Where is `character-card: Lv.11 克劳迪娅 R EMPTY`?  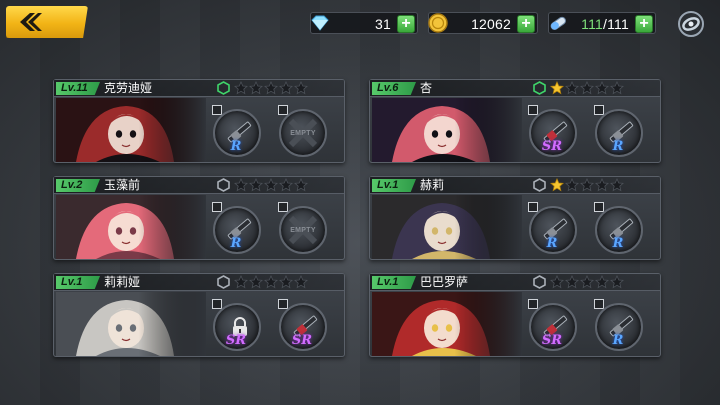
character-card: Lv.11 克劳迪娅 R EMPTY is located at coordinates (199, 121).